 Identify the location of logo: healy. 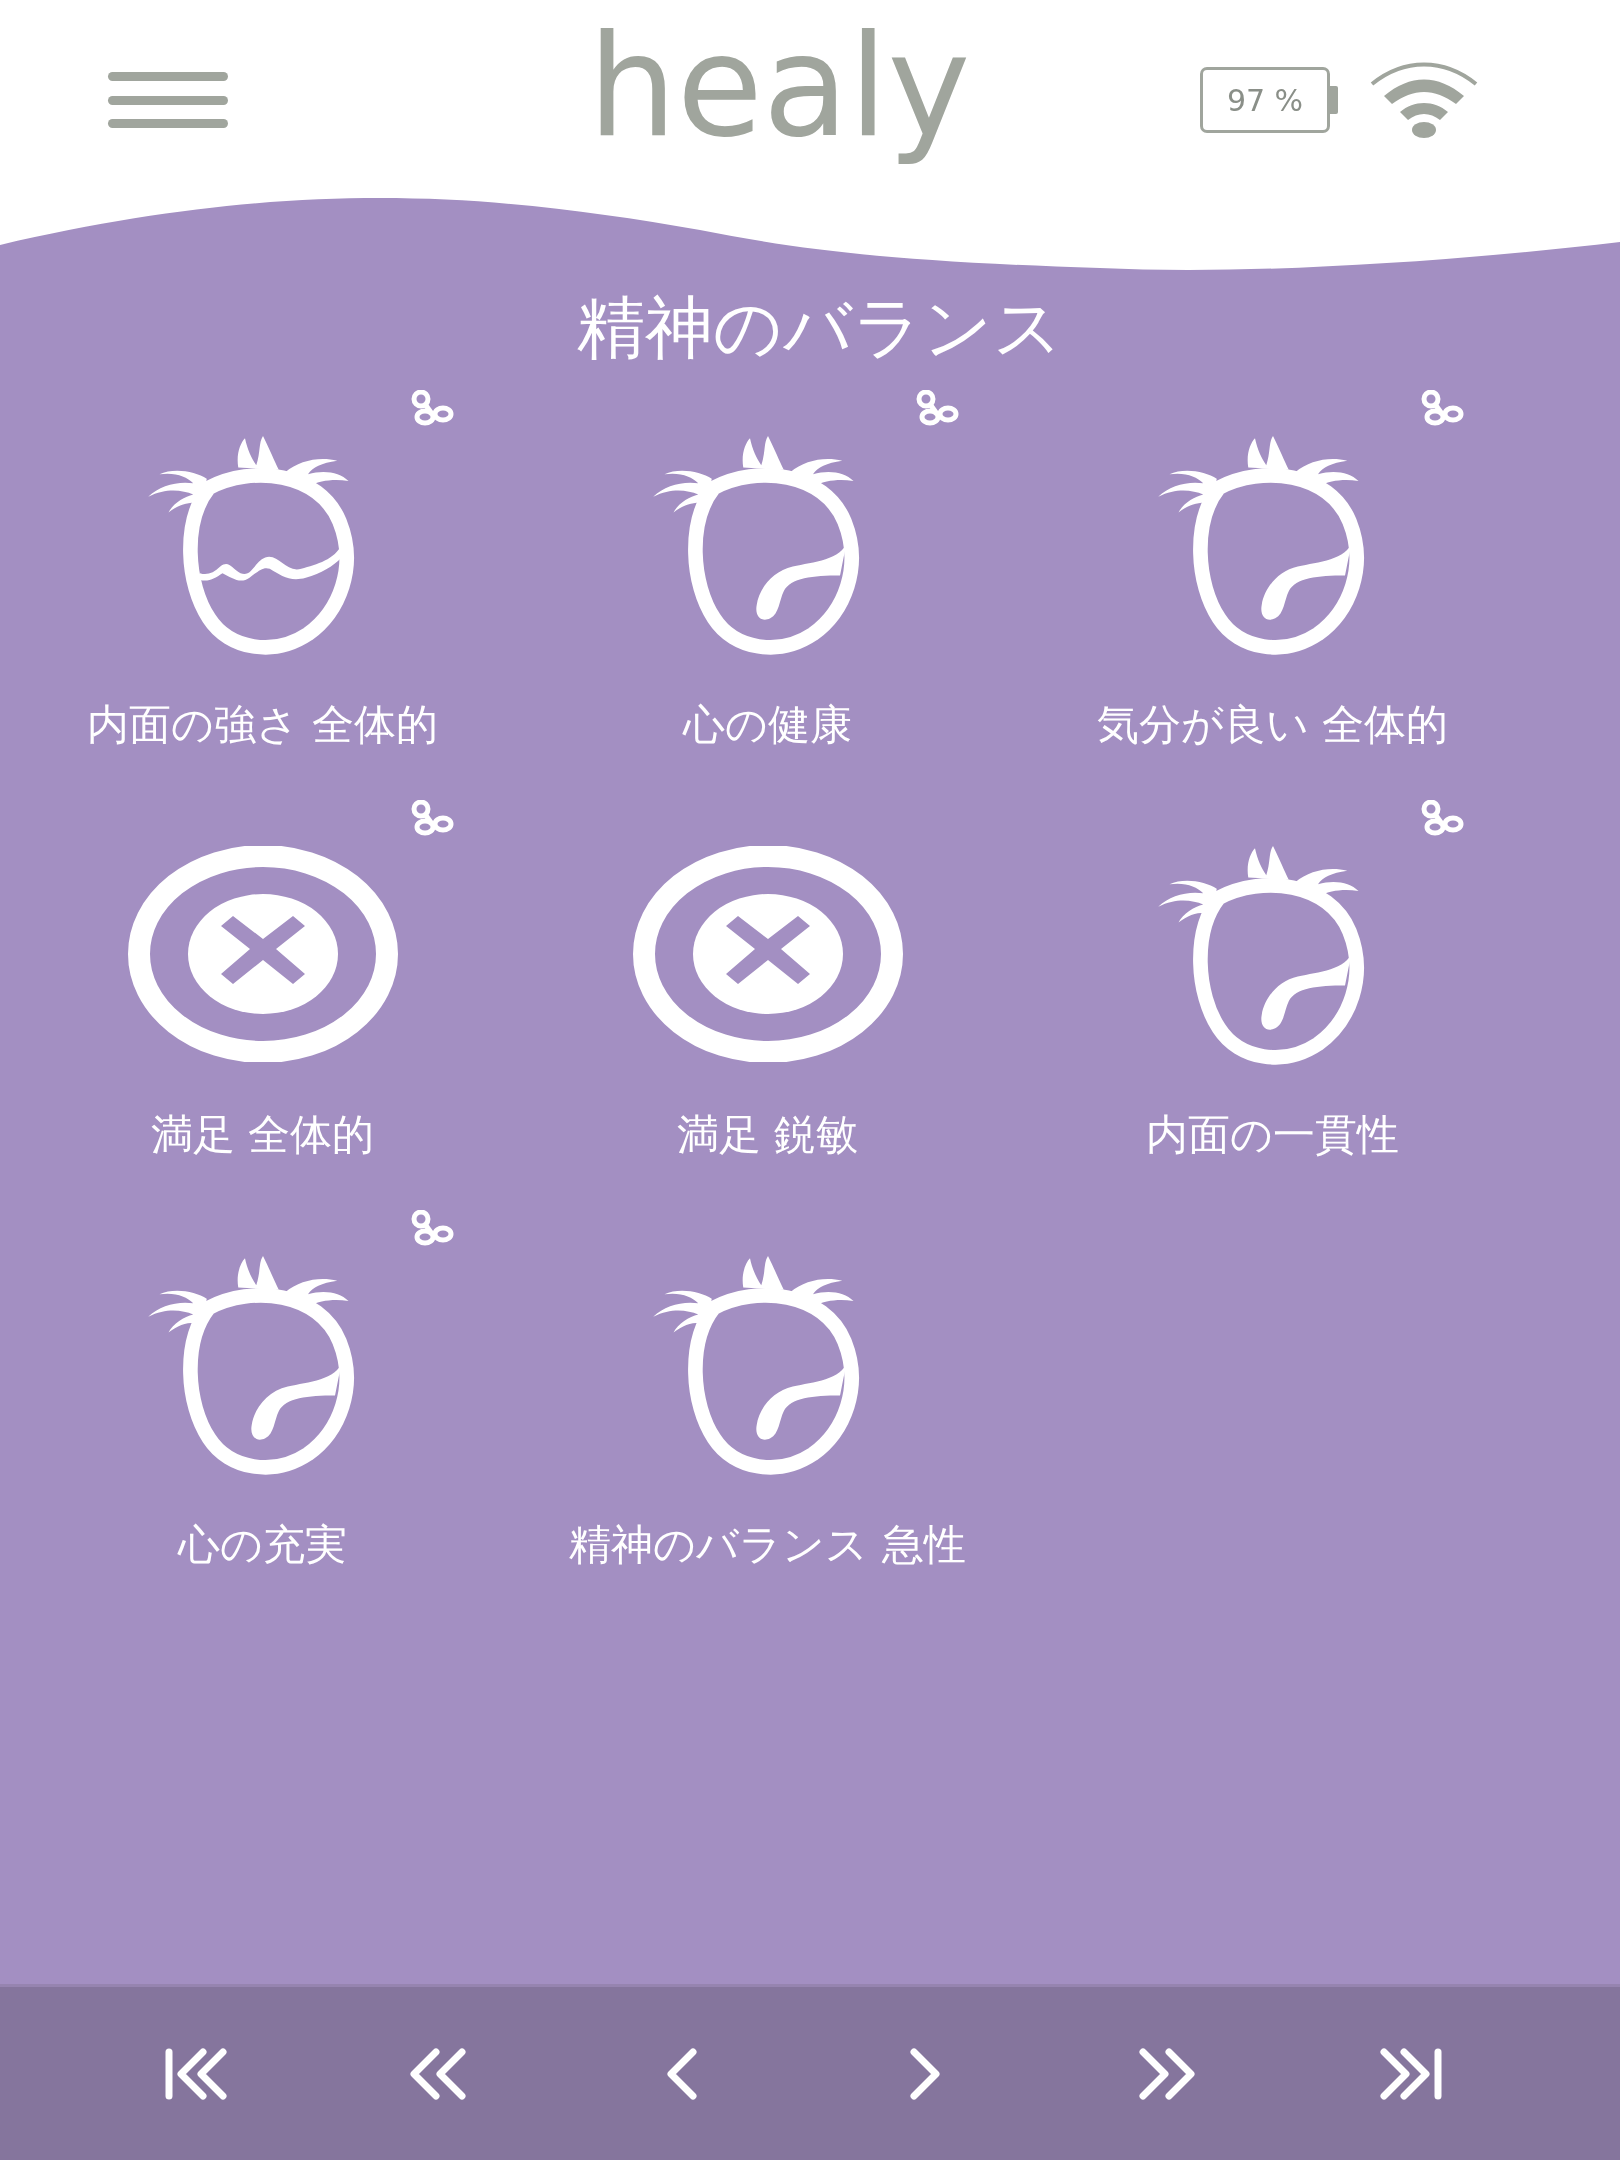
(779, 86).